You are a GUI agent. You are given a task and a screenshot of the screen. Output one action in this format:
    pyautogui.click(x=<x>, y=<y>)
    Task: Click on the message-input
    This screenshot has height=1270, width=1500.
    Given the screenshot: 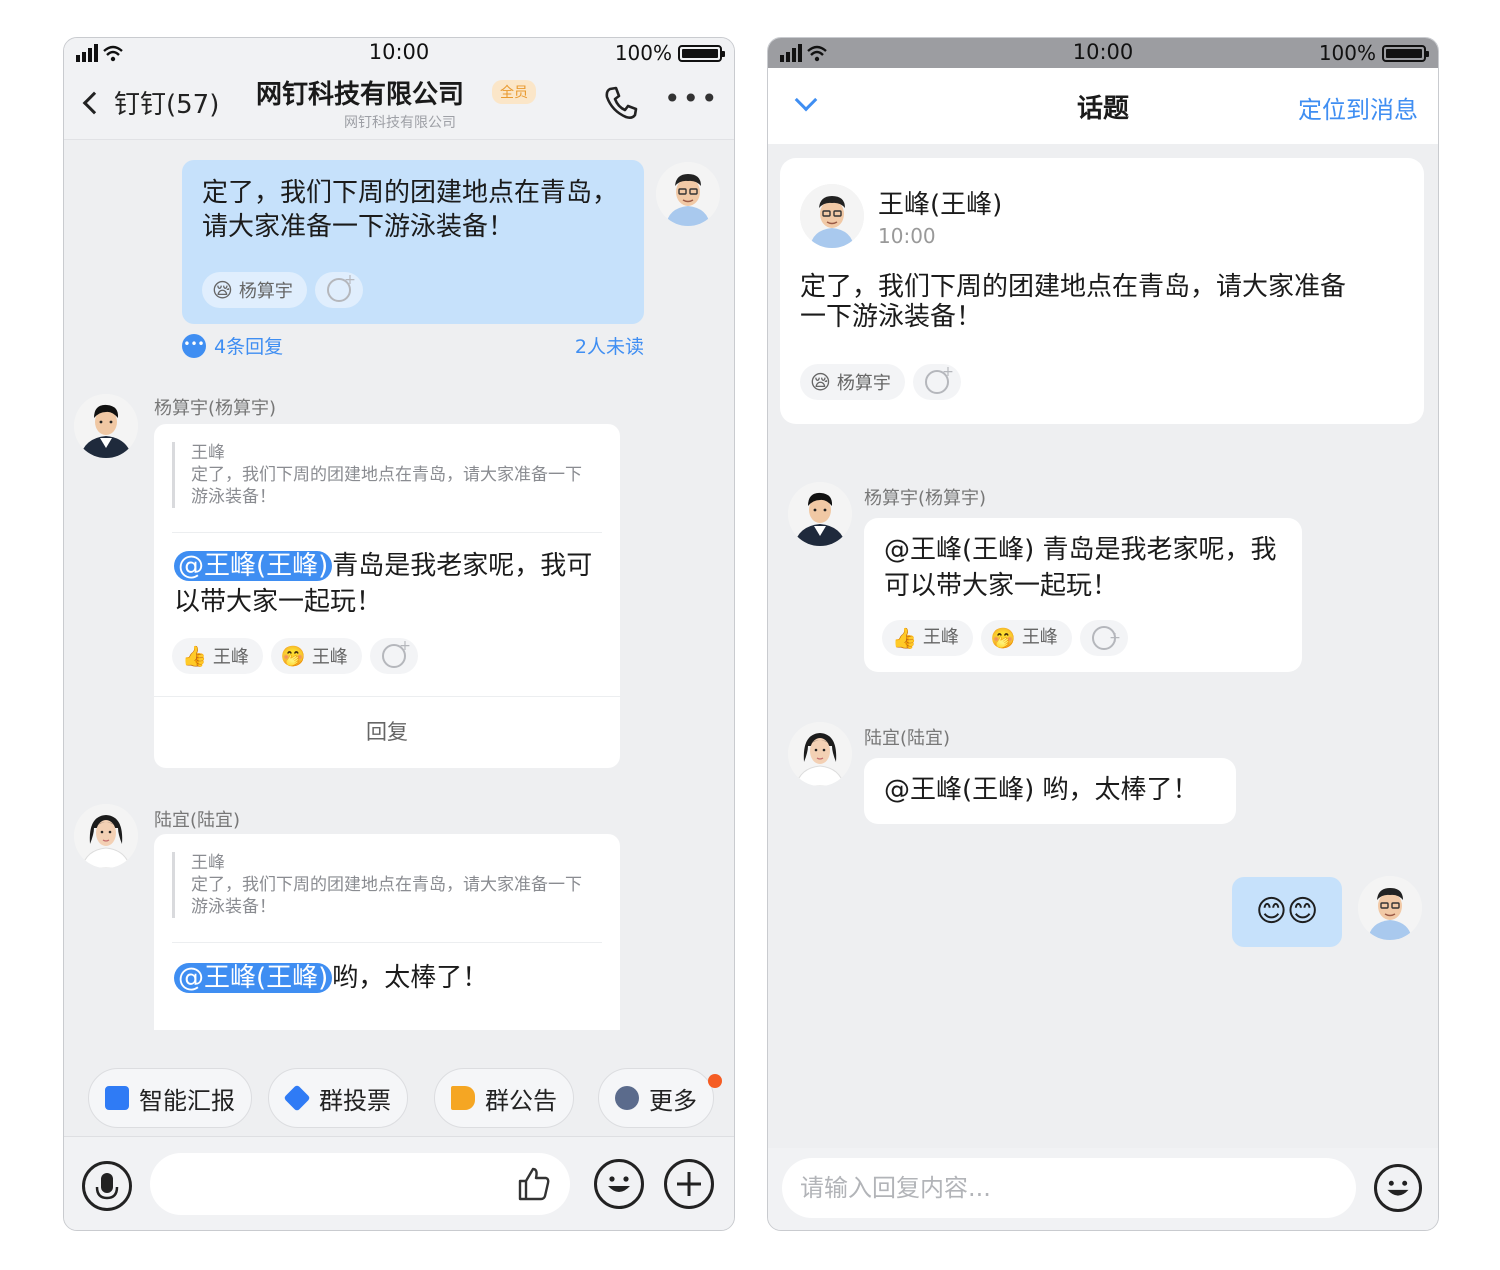 What is the action you would take?
    pyautogui.click(x=360, y=1184)
    